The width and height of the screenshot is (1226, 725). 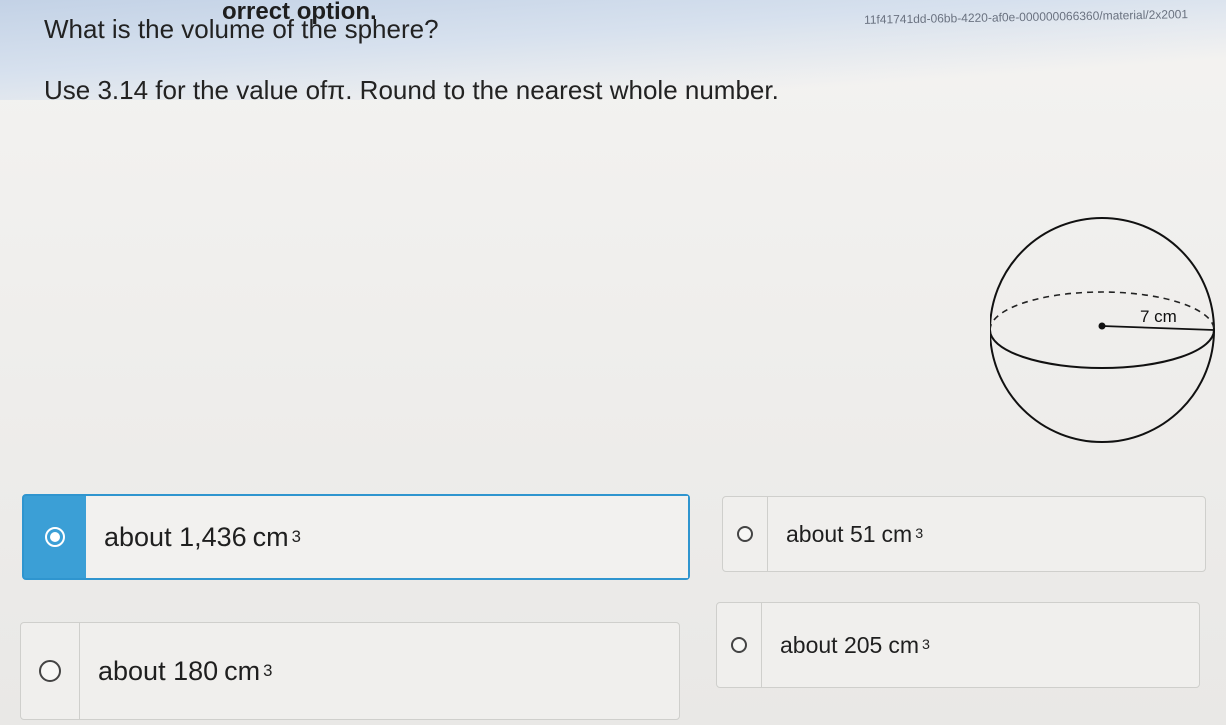 I want to click on radius-line, so click(x=1158, y=328).